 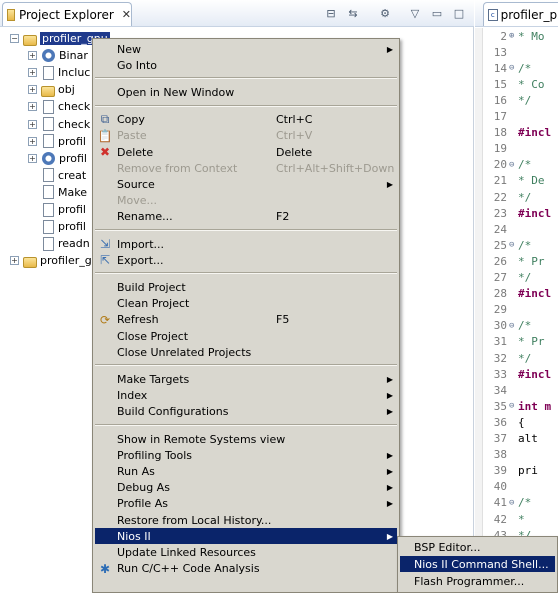 What do you see at coordinates (516, 471) in the screenshot?
I see `code-line: 39 pri` at bounding box center [516, 471].